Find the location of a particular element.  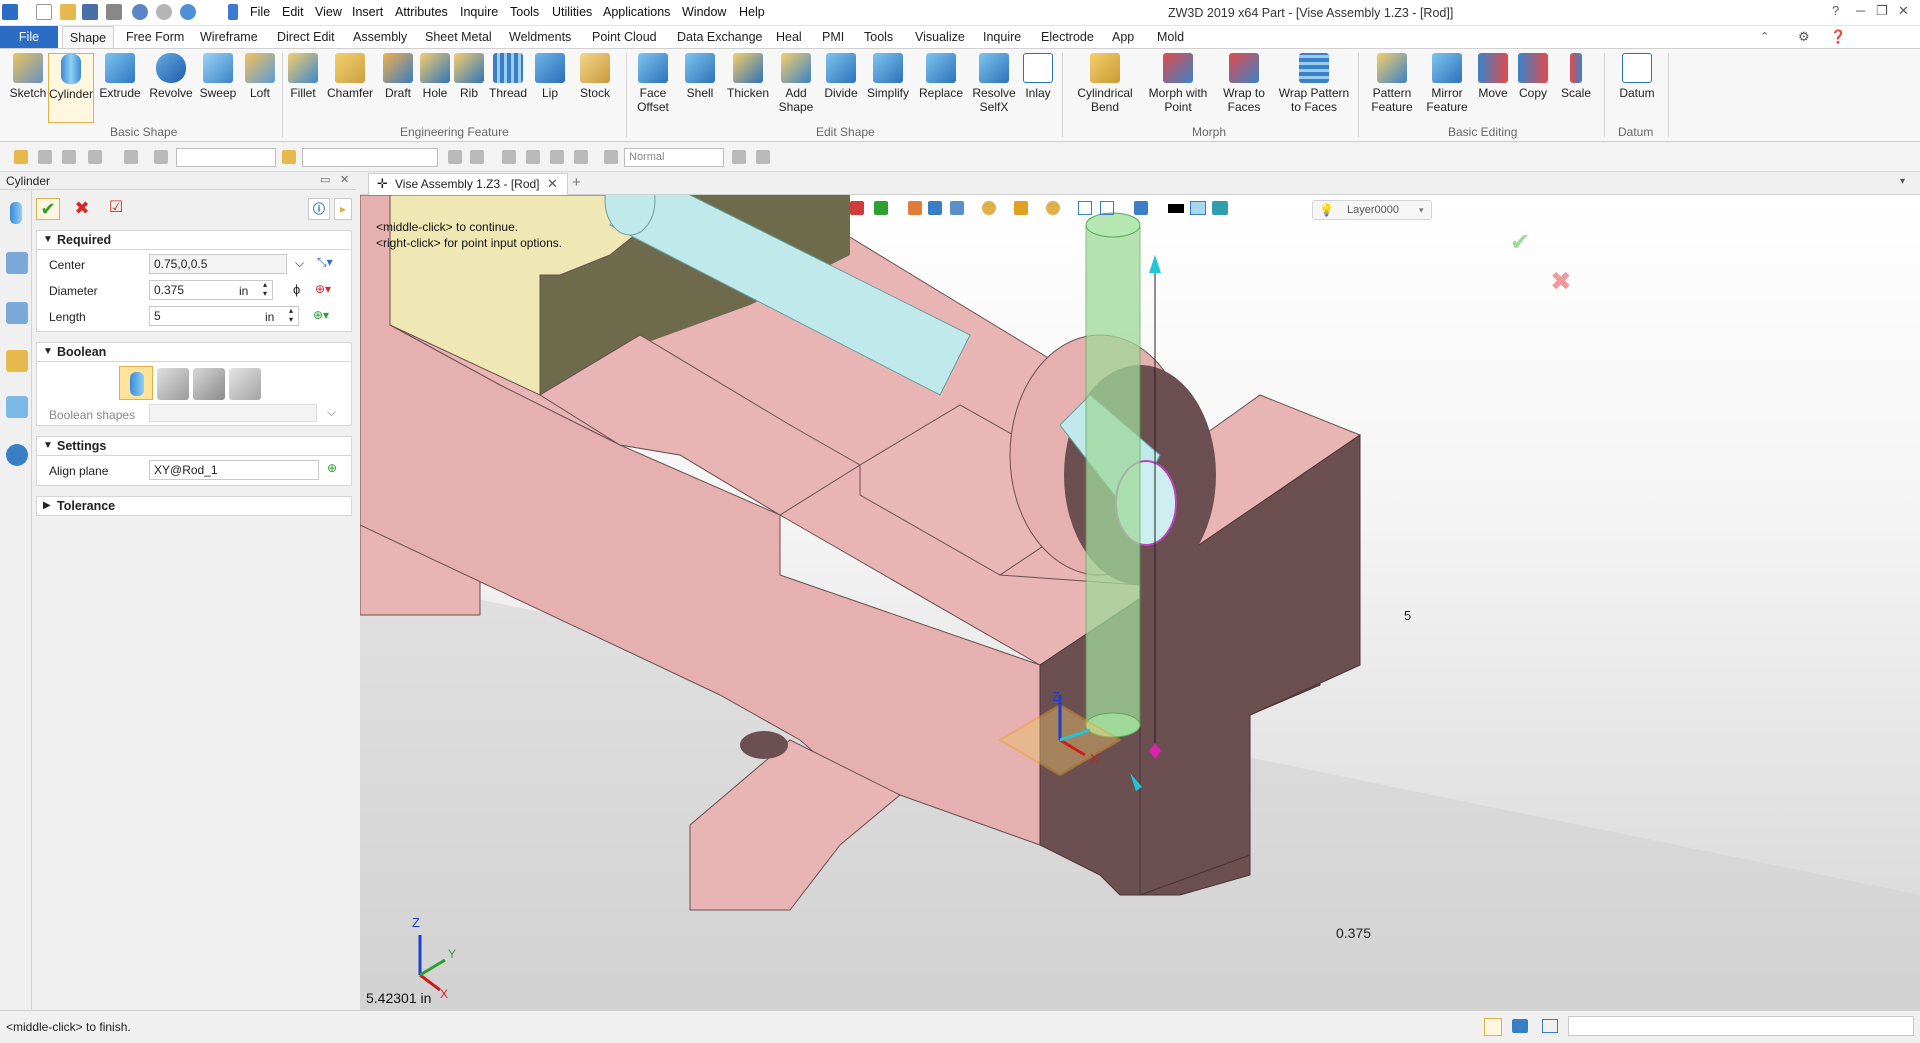

filter-toggle-icon is located at coordinates (289, 157).